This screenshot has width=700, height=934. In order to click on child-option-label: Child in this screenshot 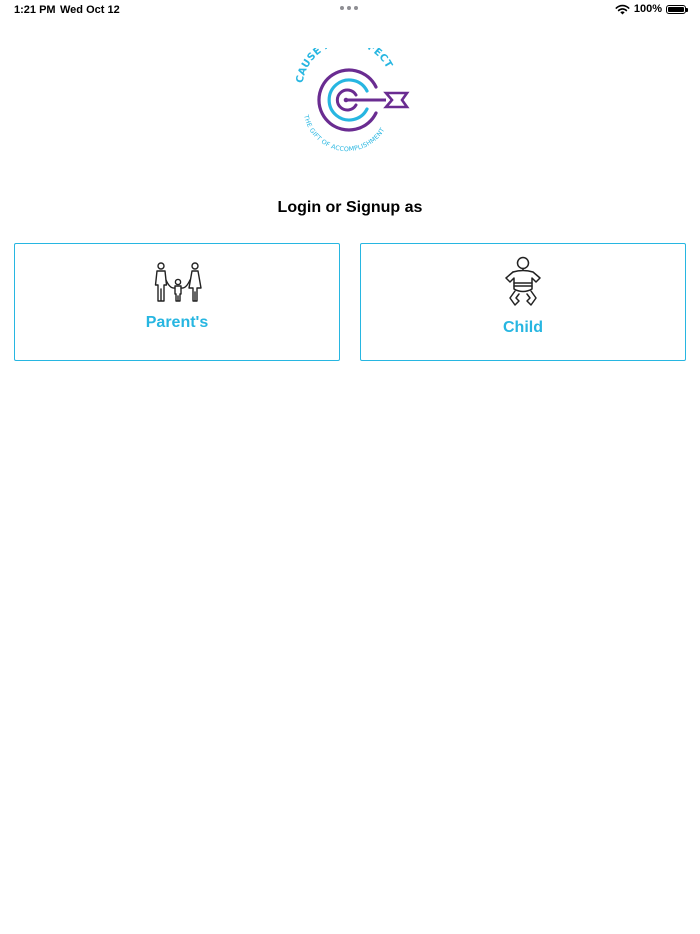, I will do `click(523, 327)`.